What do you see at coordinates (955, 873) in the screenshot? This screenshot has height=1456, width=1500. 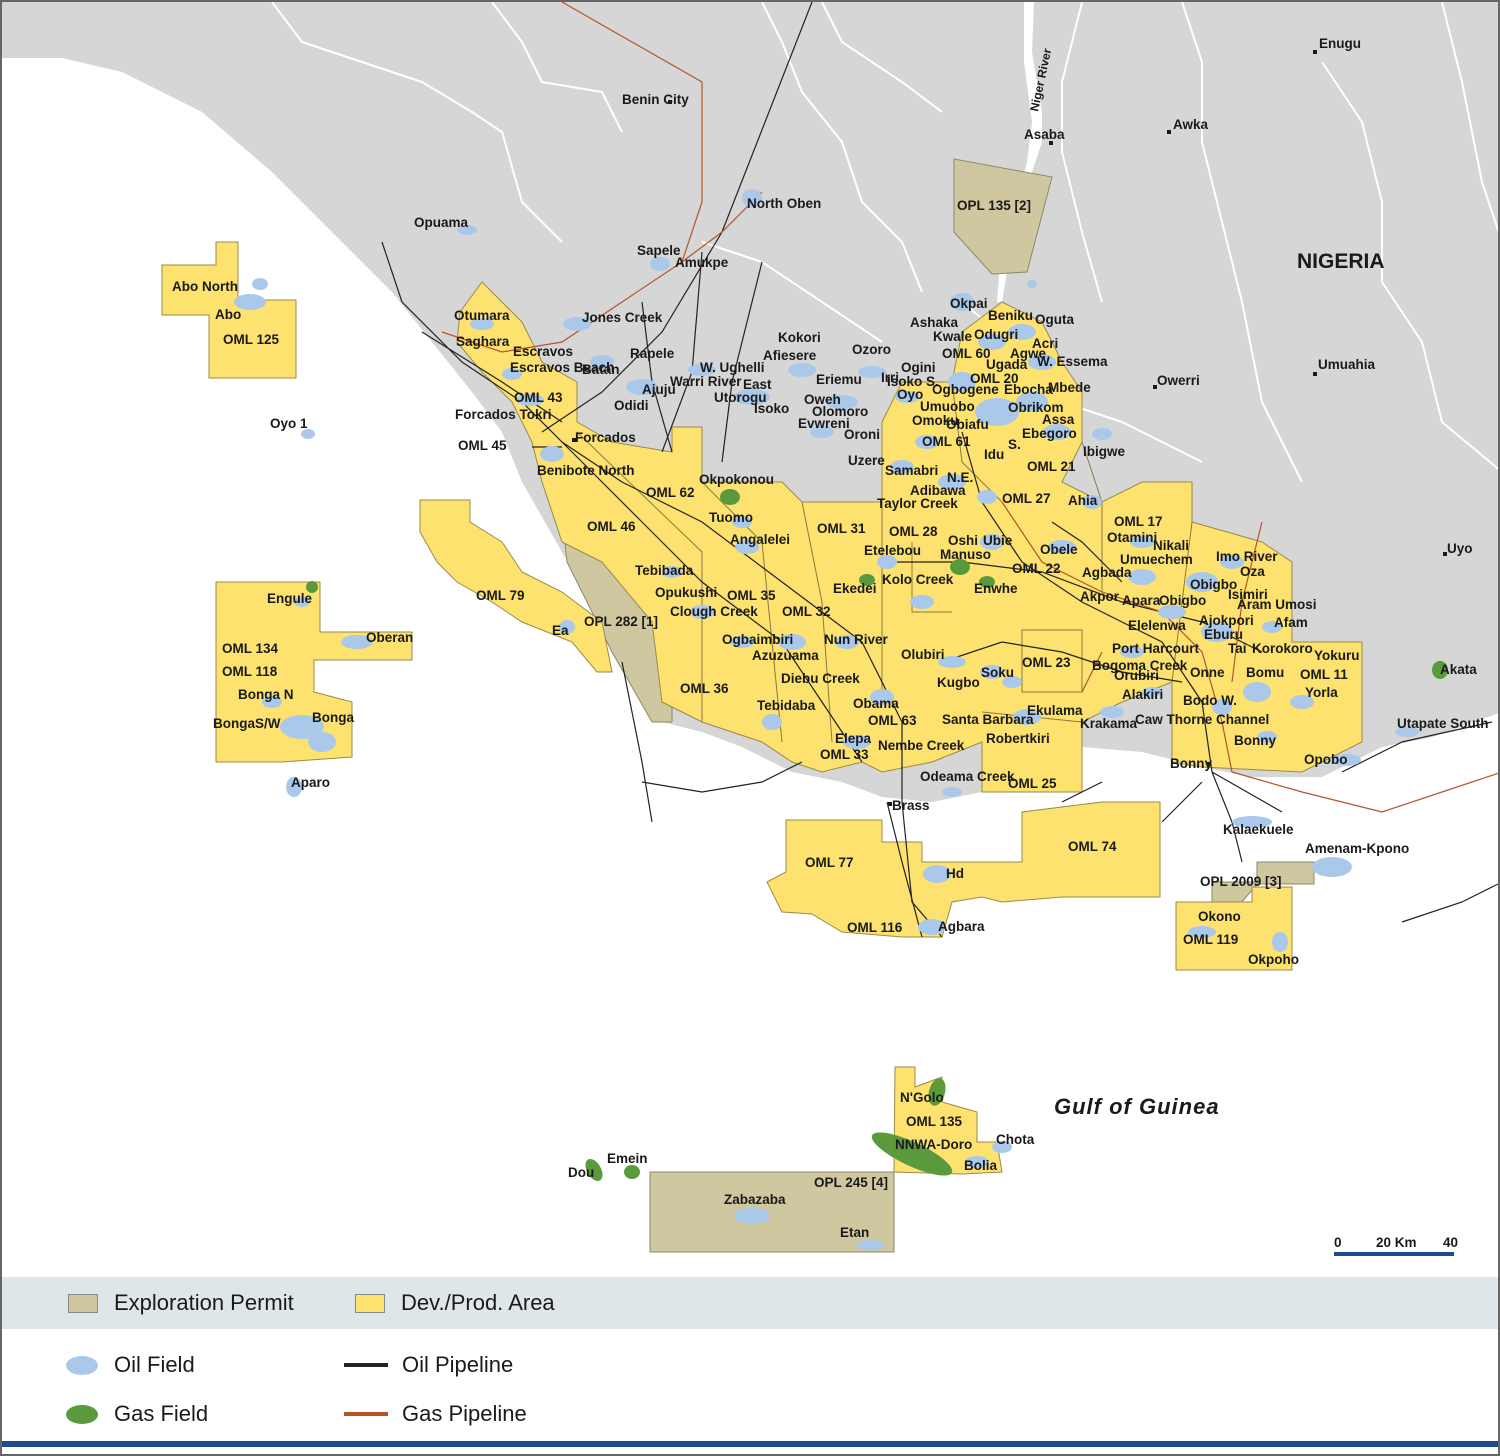 I see `field-label: Hd` at bounding box center [955, 873].